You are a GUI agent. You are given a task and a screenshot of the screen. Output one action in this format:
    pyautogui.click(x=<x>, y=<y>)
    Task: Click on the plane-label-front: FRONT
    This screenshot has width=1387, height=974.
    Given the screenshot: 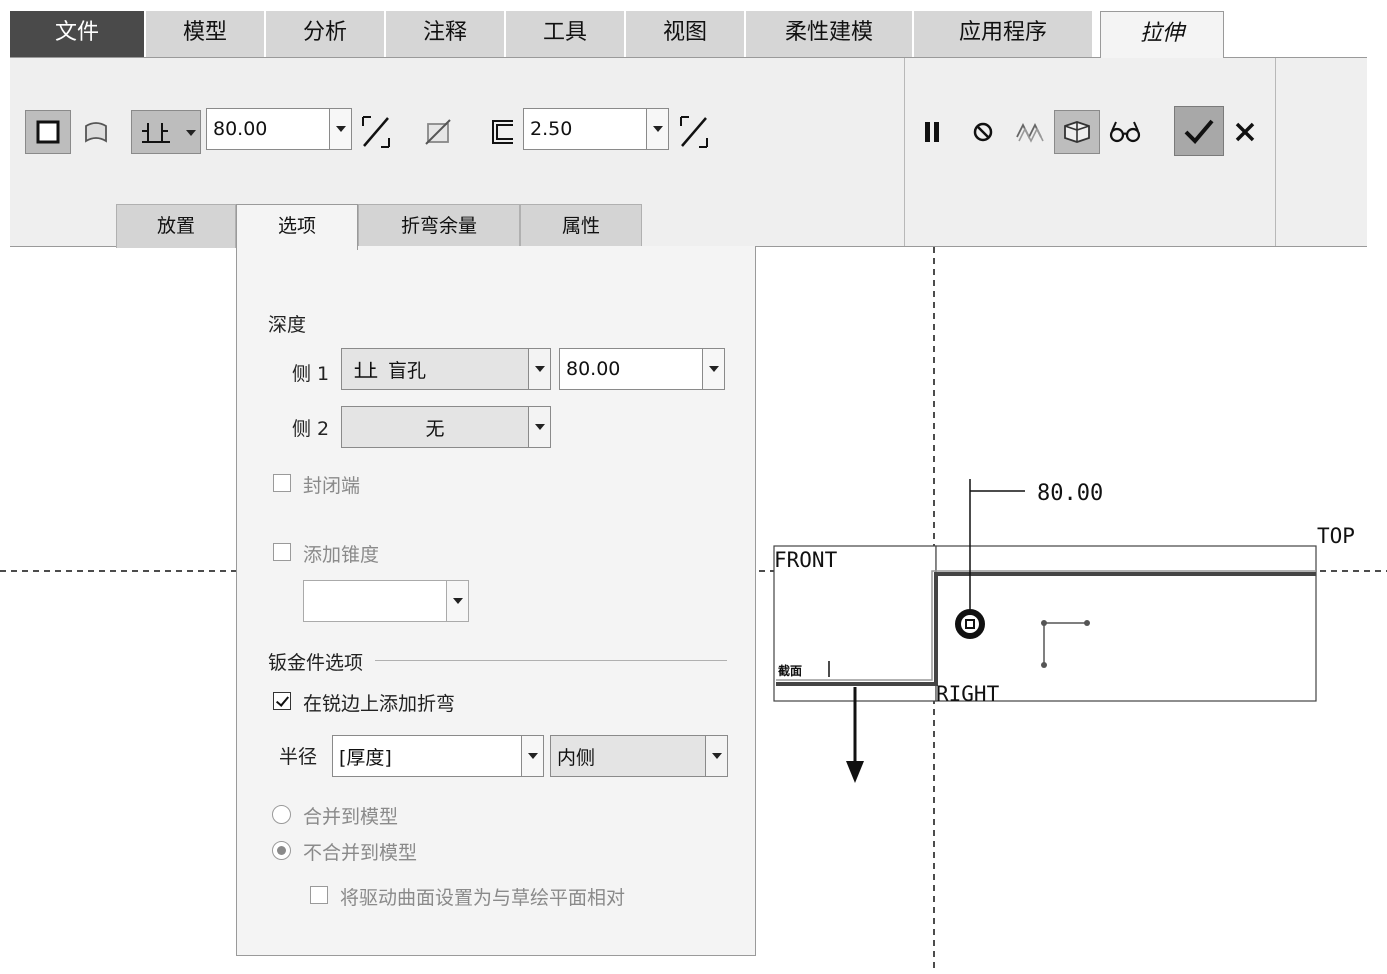 What is the action you would take?
    pyautogui.click(x=806, y=560)
    